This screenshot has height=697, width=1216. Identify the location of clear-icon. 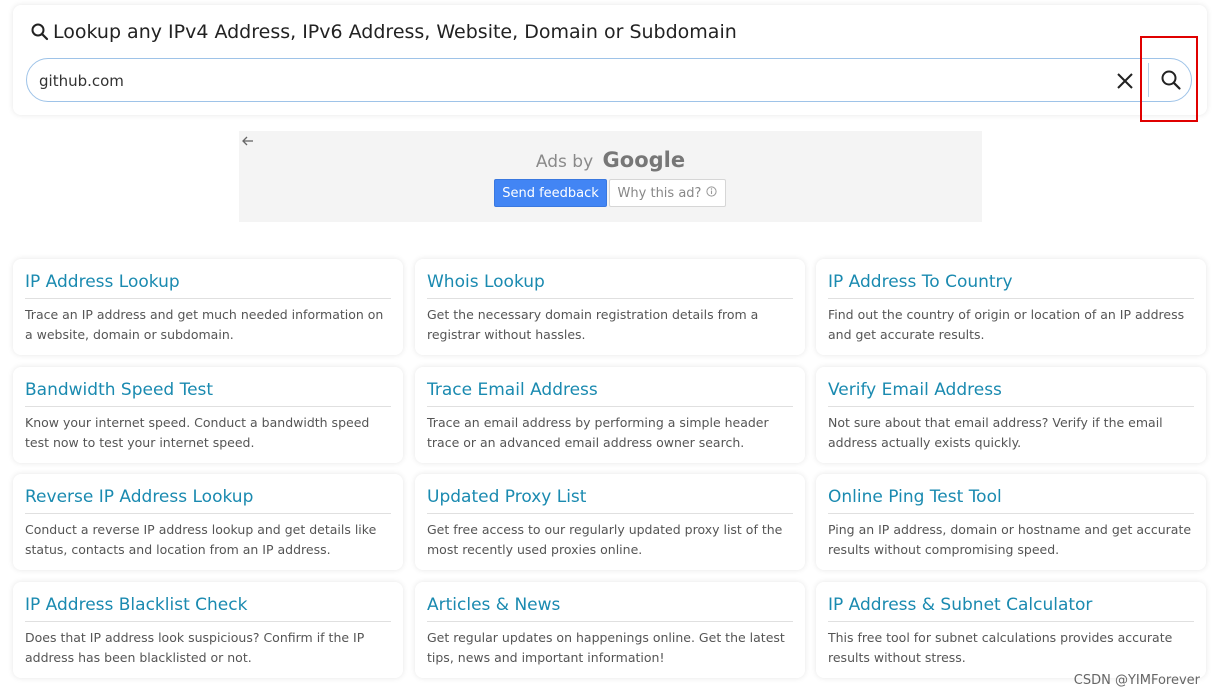
(1125, 81).